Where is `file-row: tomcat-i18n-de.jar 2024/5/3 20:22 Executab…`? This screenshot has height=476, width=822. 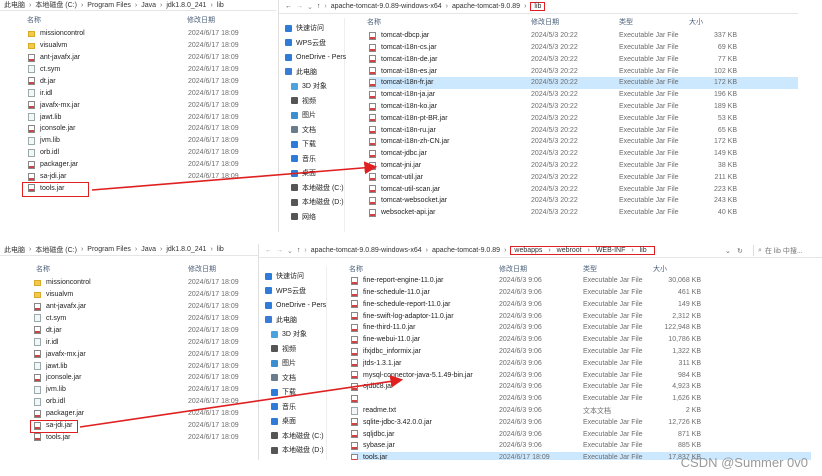 file-row: tomcat-i18n-de.jar 2024/5/3 20:22 Executab… is located at coordinates (583, 60).